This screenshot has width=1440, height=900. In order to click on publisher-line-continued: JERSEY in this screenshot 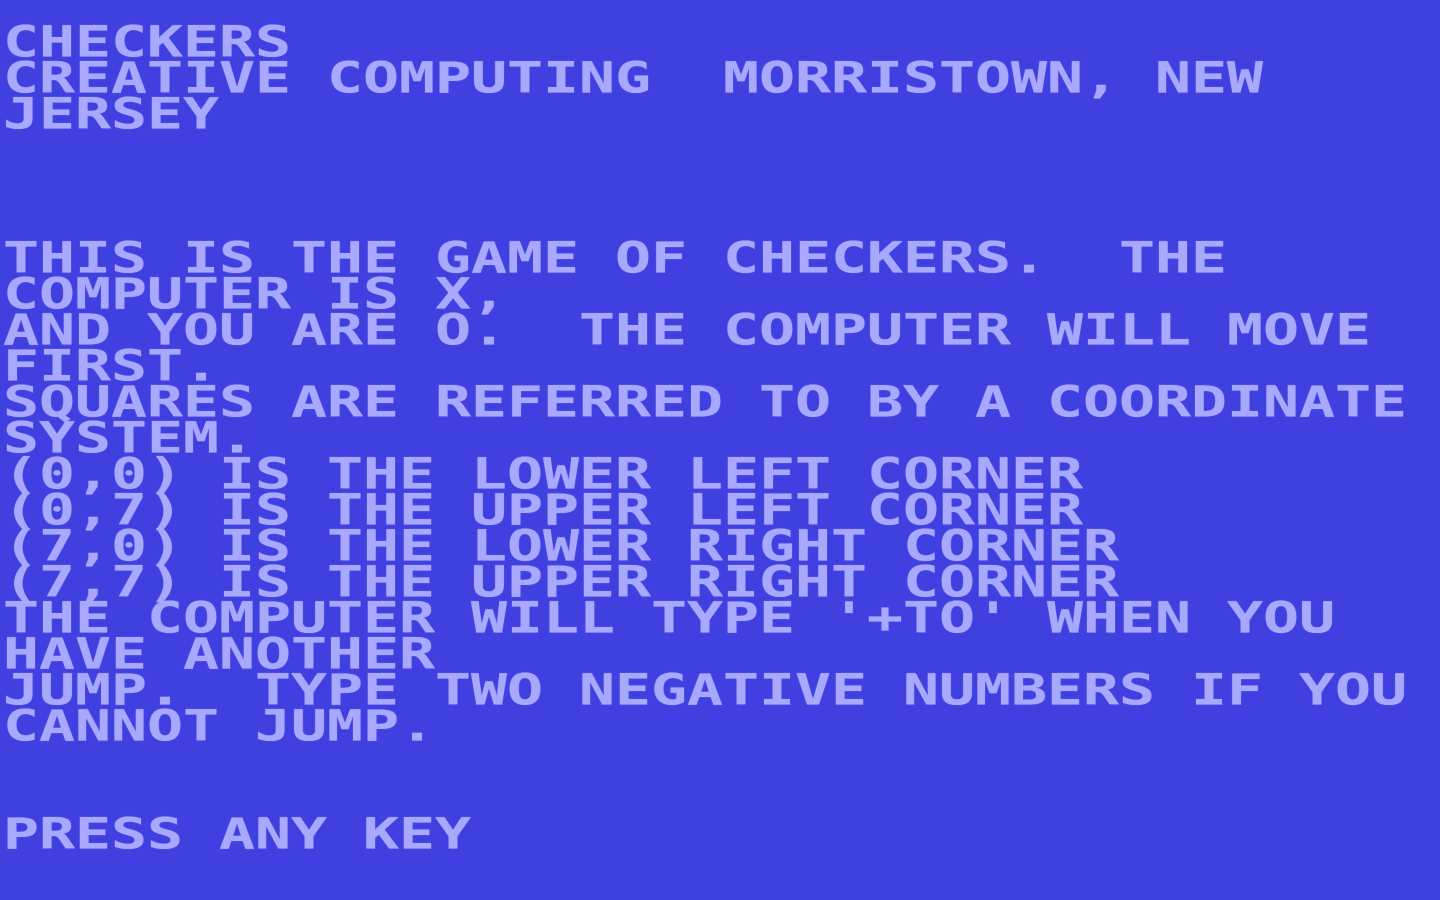, I will do `click(721, 114)`.